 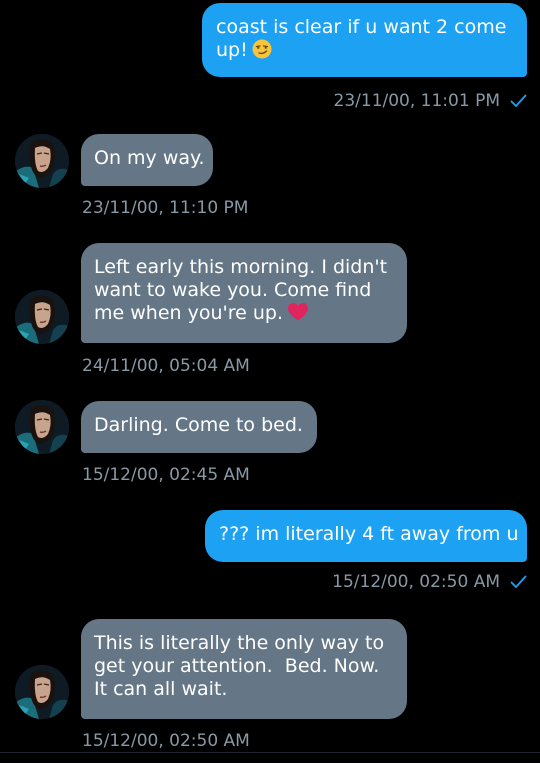 What do you see at coordinates (361, 27) in the screenshot?
I see `message-text-line: coast is clear if u want 2 come` at bounding box center [361, 27].